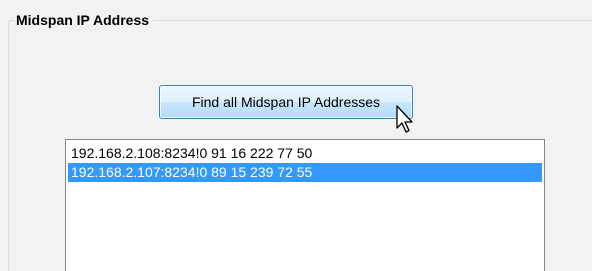  What do you see at coordinates (286, 102) in the screenshot?
I see `find-midspan-button: Find all Midspan IP Addresses` at bounding box center [286, 102].